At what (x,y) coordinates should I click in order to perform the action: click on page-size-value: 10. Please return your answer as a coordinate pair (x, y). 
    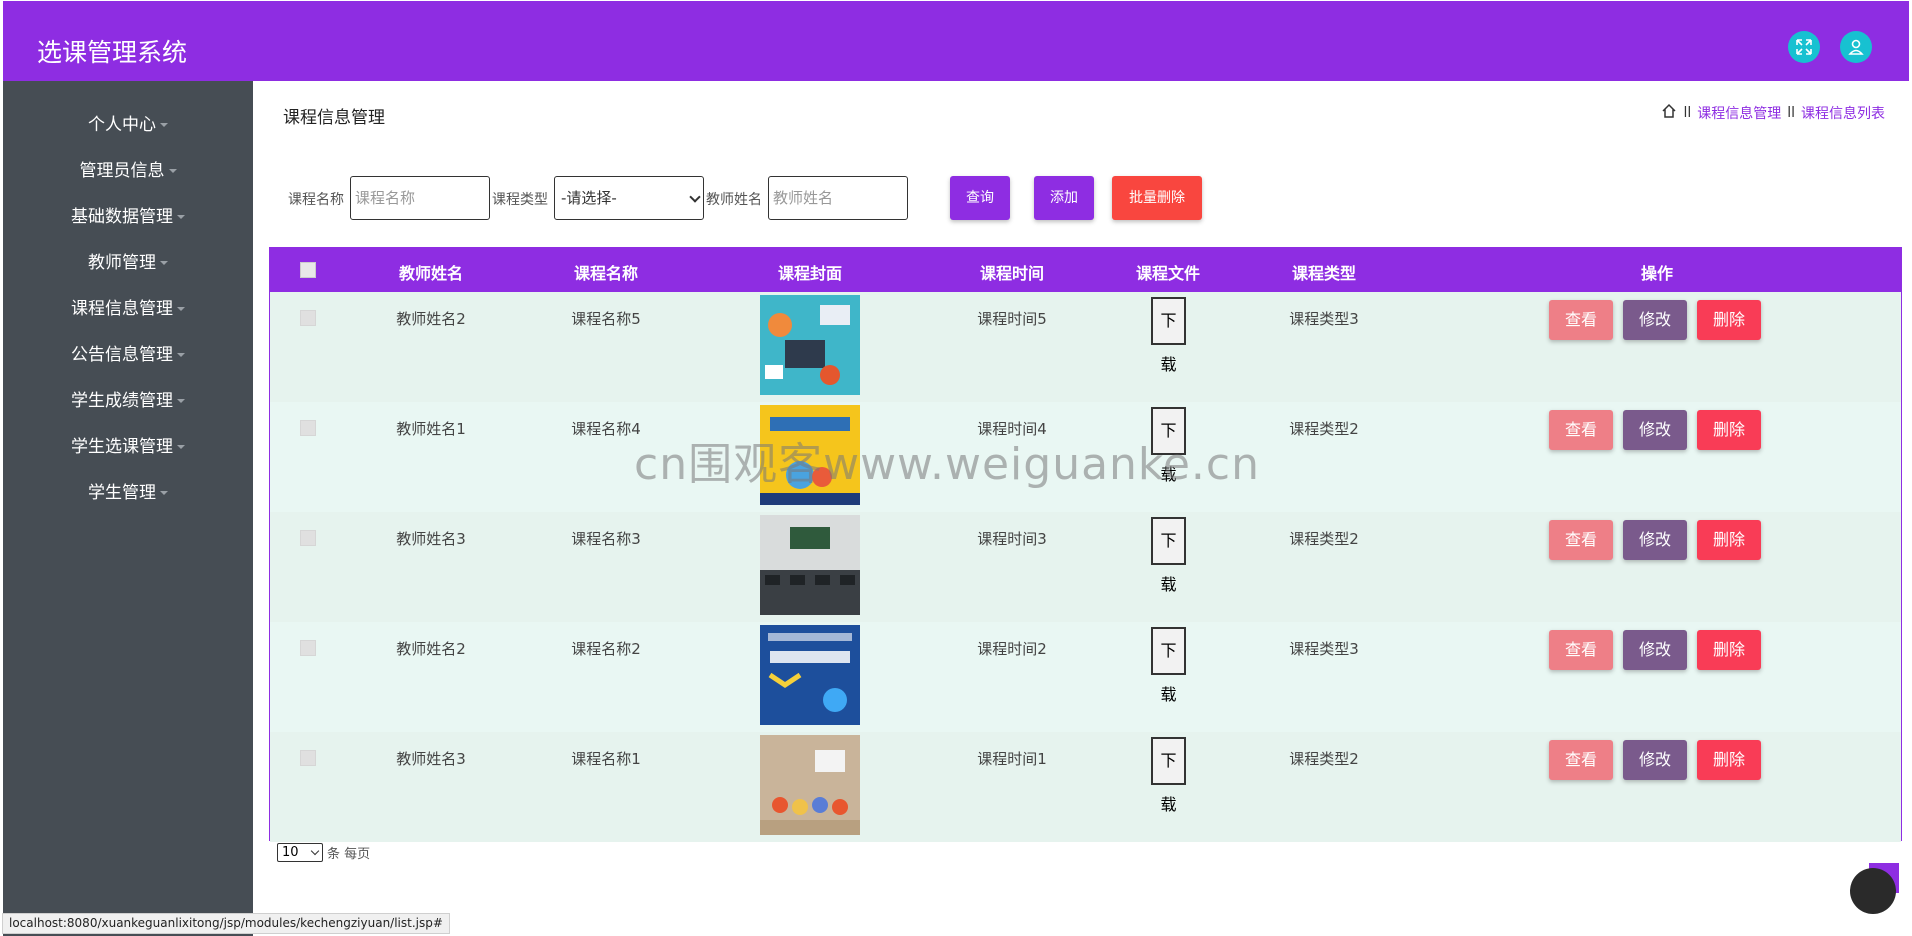
    Looking at the image, I should click on (290, 852).